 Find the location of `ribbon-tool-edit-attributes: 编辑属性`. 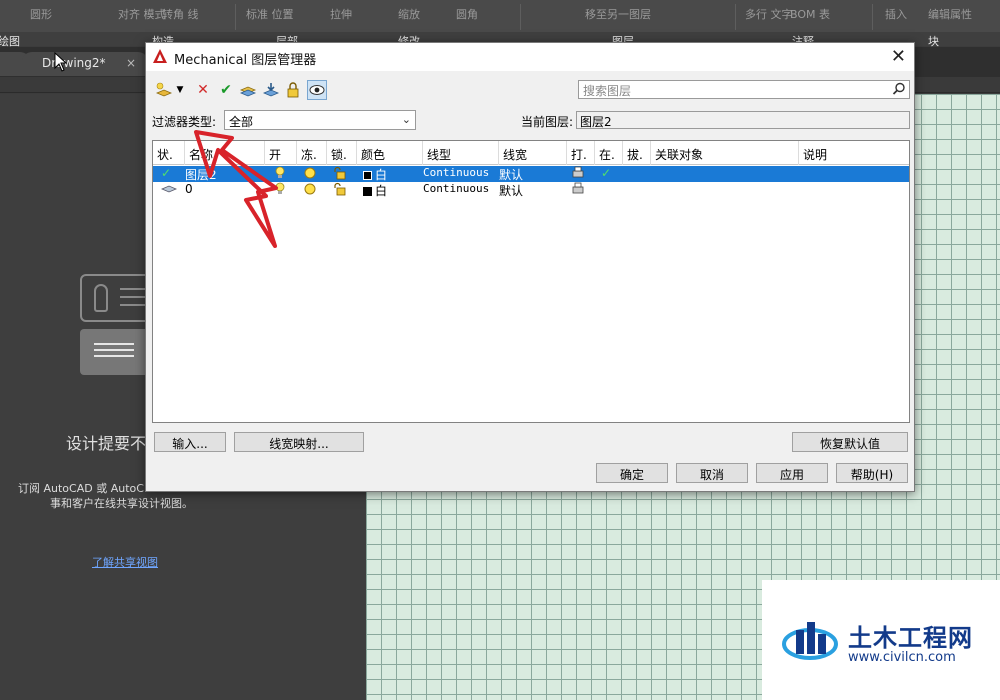

ribbon-tool-edit-attributes: 编辑属性 is located at coordinates (950, 14).